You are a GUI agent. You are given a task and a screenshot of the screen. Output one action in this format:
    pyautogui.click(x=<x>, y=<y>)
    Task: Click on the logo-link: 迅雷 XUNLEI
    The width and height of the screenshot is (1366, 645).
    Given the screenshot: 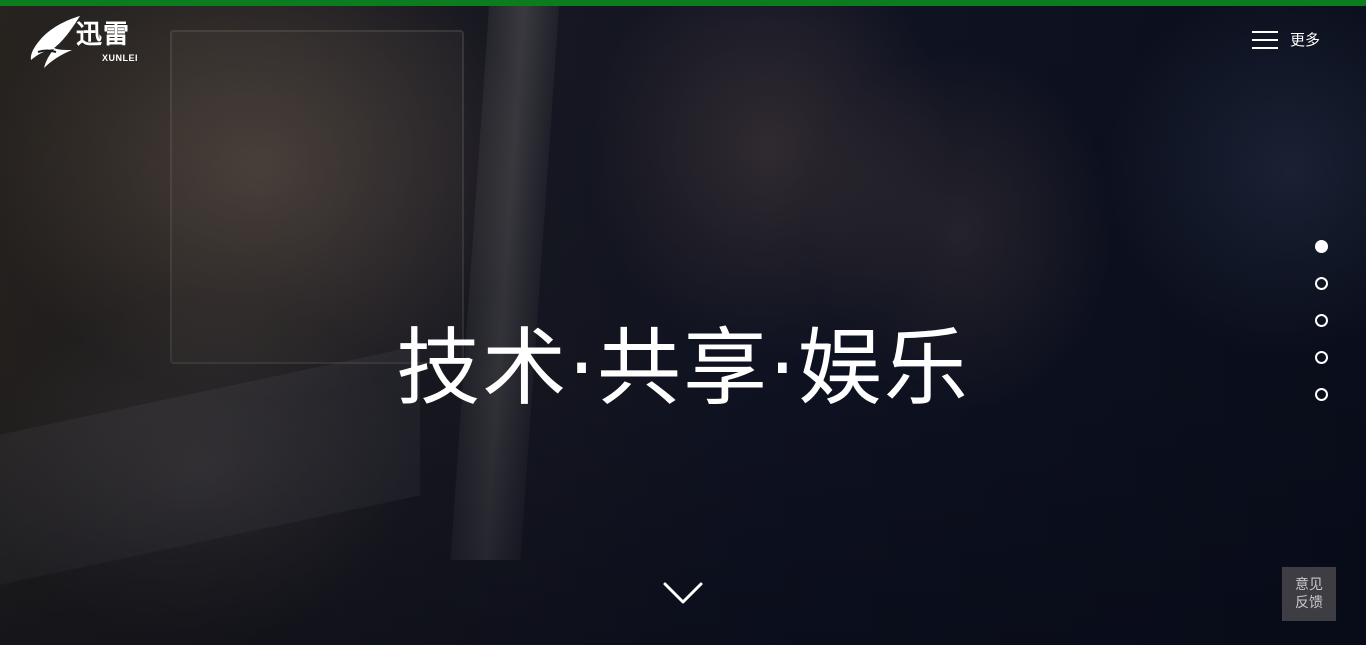 What is the action you would take?
    pyautogui.click(x=90, y=42)
    